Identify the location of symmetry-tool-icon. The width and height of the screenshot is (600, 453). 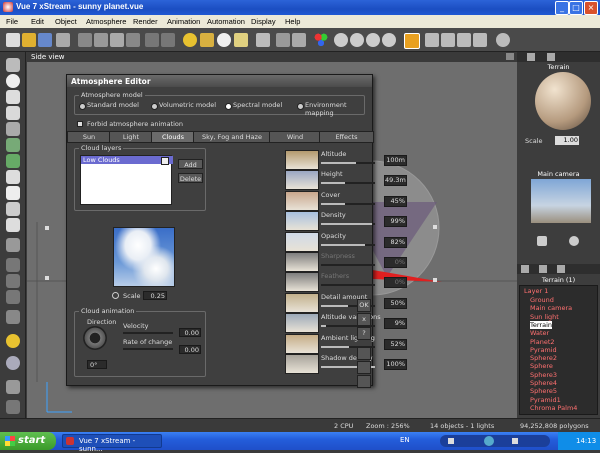
(13, 297).